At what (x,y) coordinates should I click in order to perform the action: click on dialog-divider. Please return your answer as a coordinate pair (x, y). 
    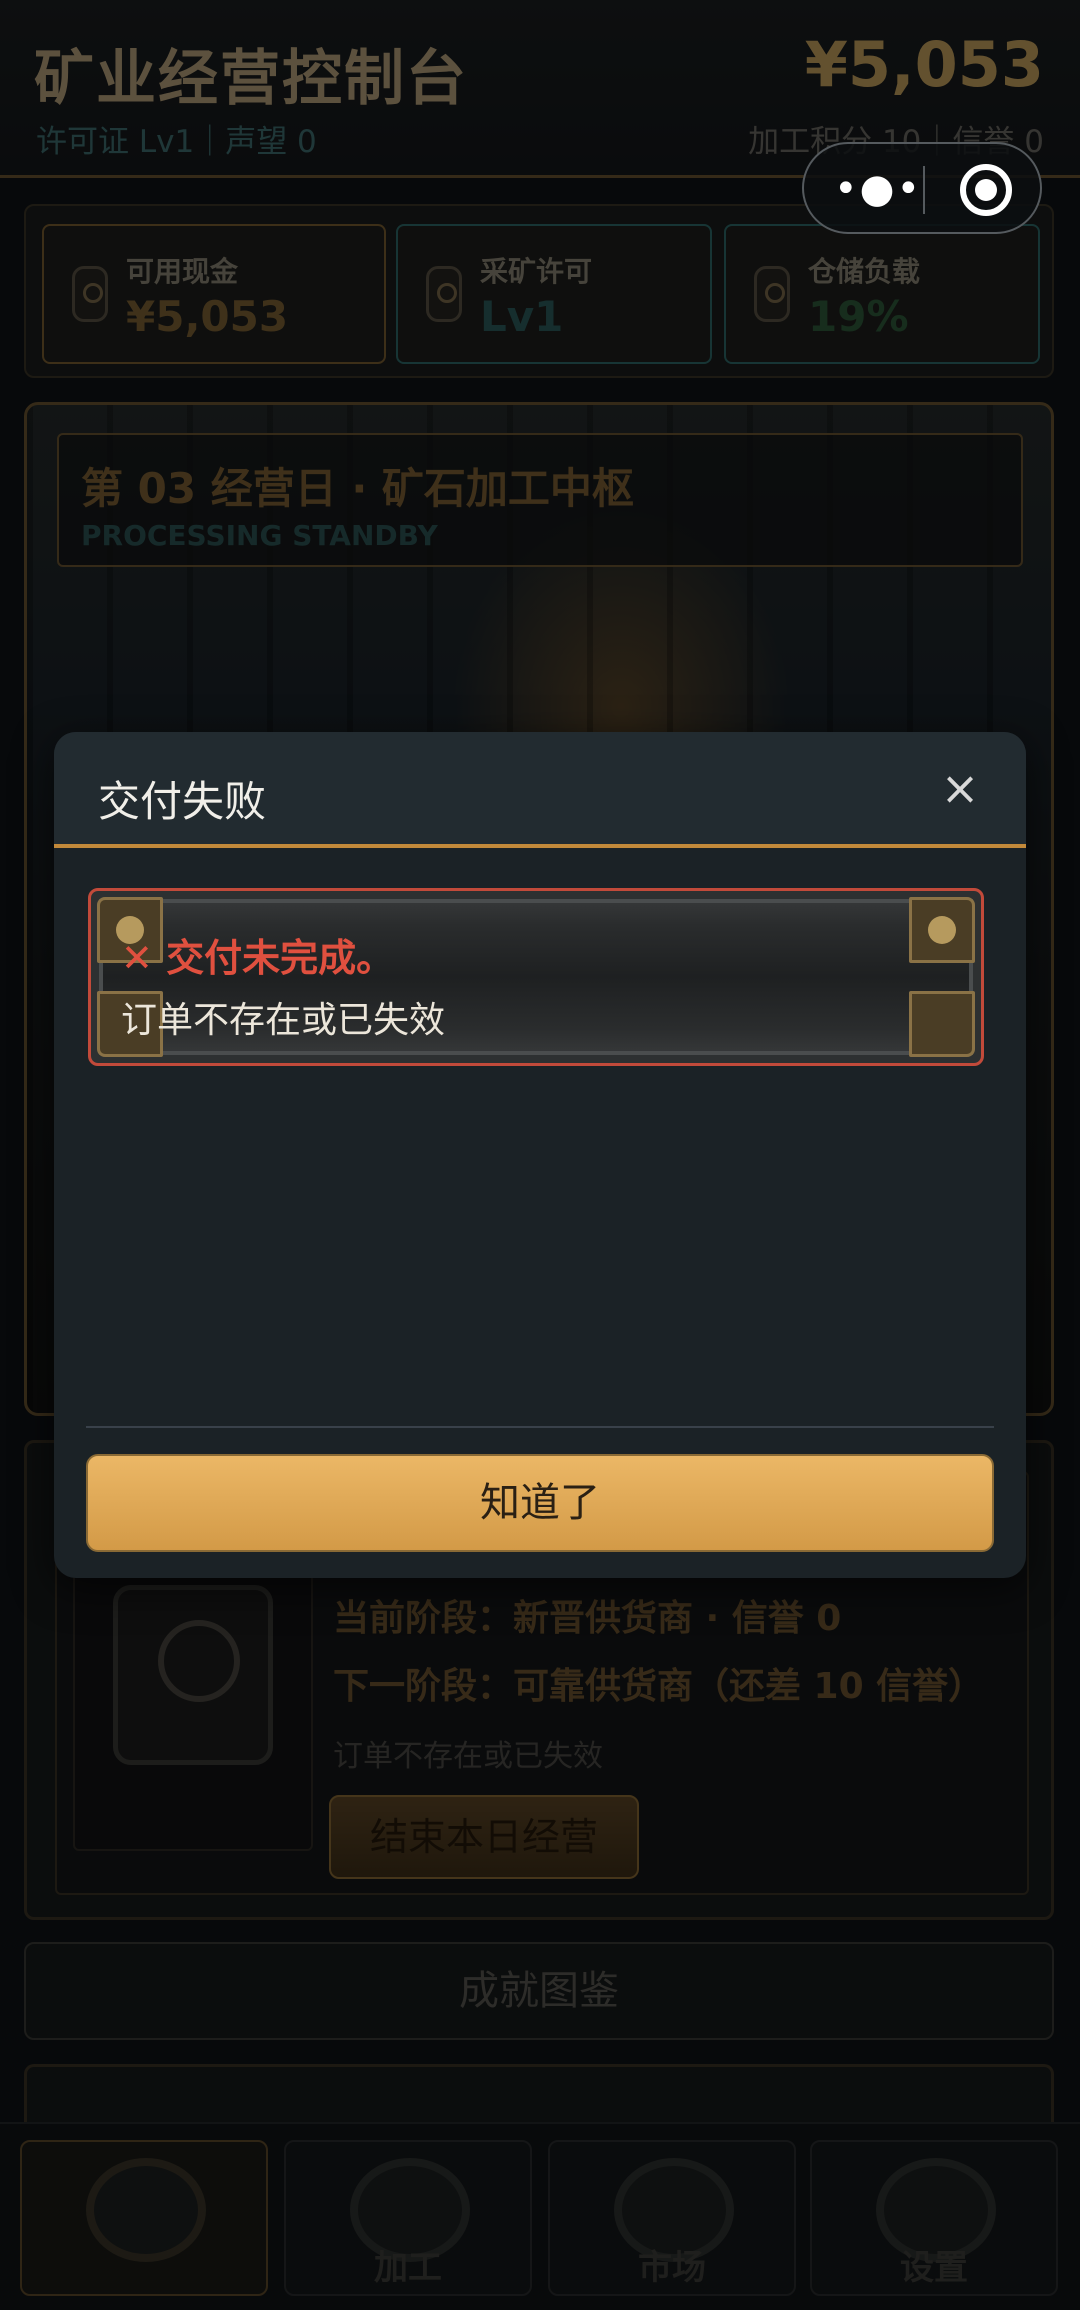
    Looking at the image, I should click on (540, 1427).